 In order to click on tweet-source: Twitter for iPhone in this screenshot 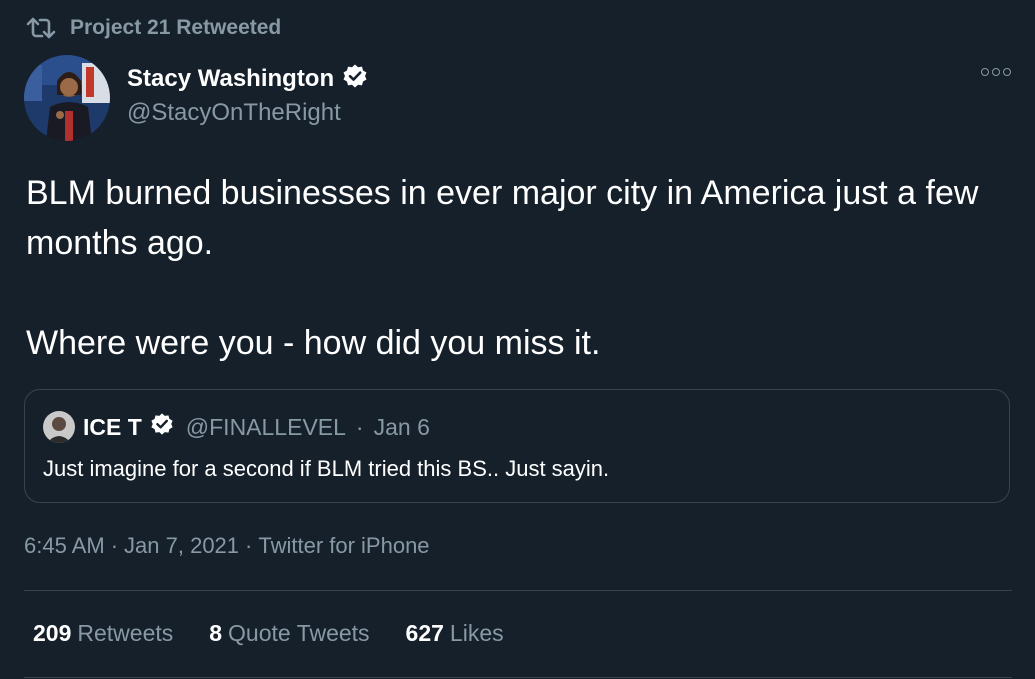, I will do `click(343, 546)`.